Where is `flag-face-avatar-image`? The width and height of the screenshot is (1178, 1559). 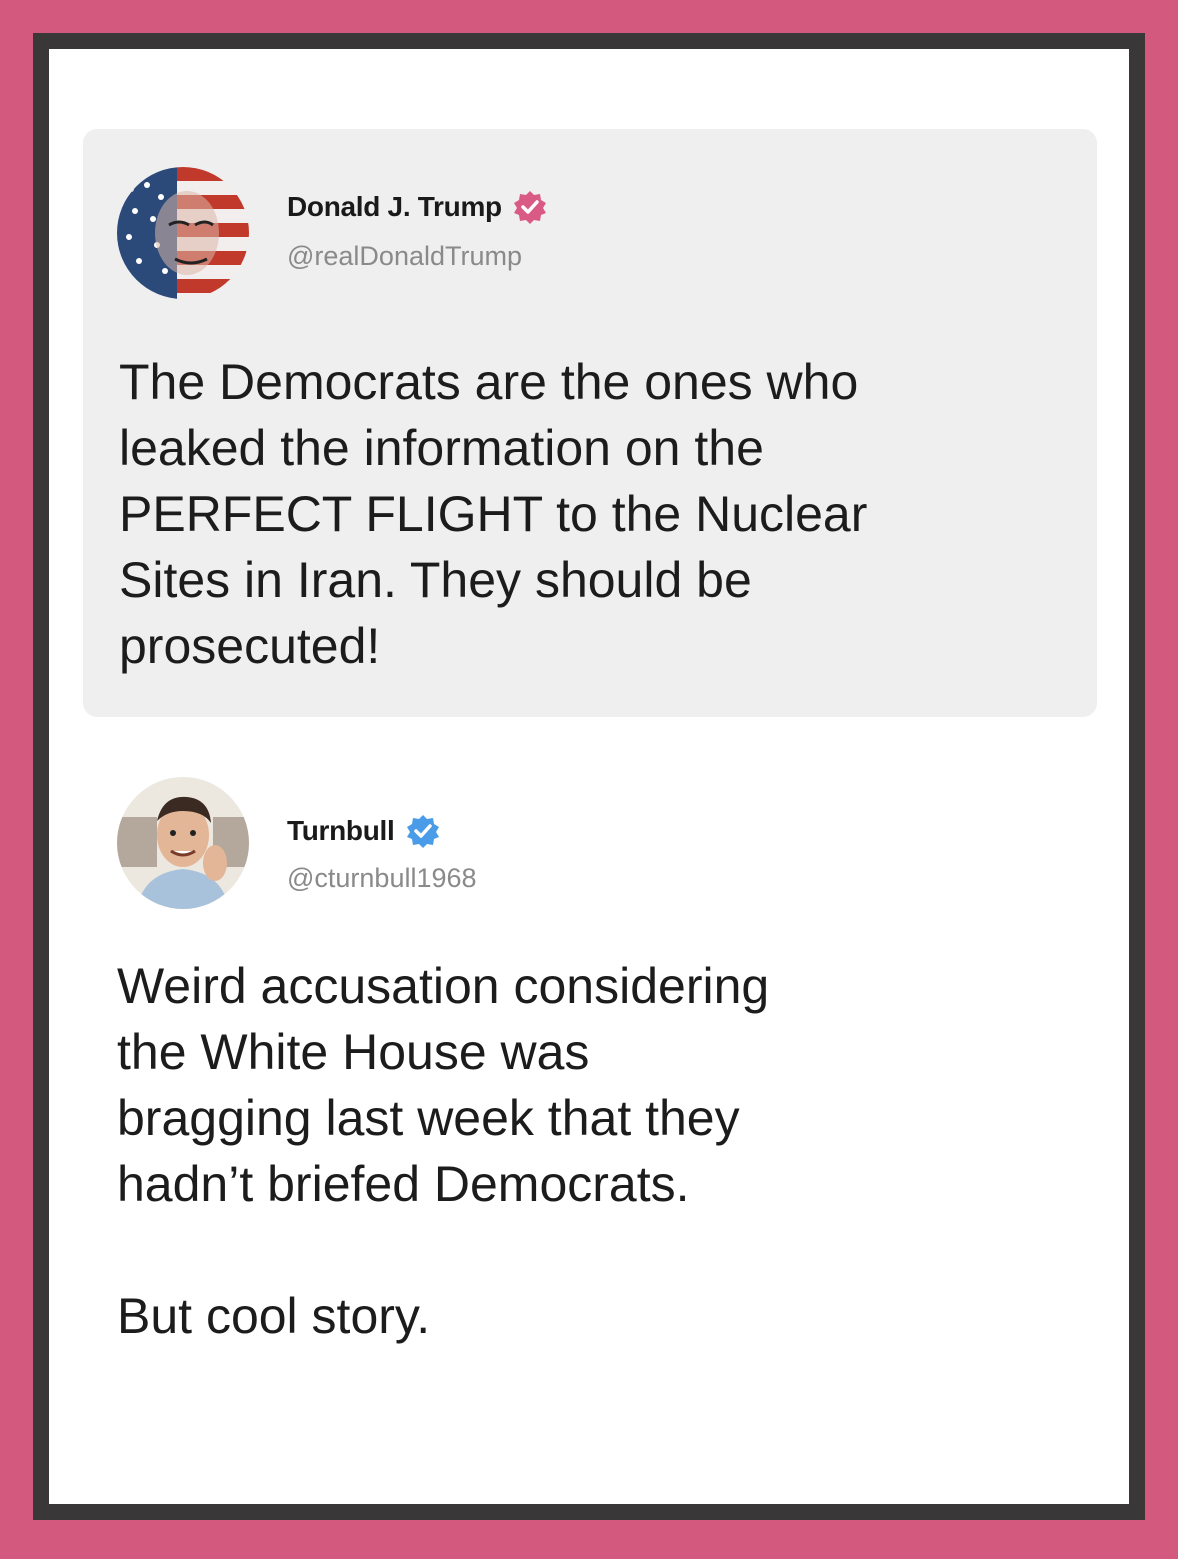
flag-face-avatar-image is located at coordinates (183, 233).